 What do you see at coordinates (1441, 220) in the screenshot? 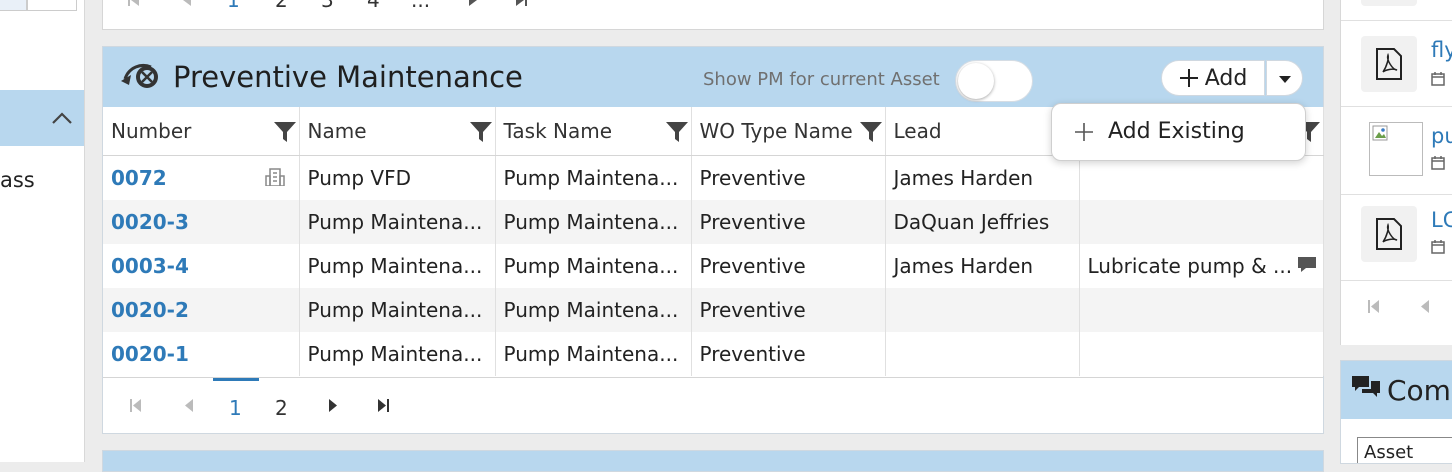
I see `document-link: LC` at bounding box center [1441, 220].